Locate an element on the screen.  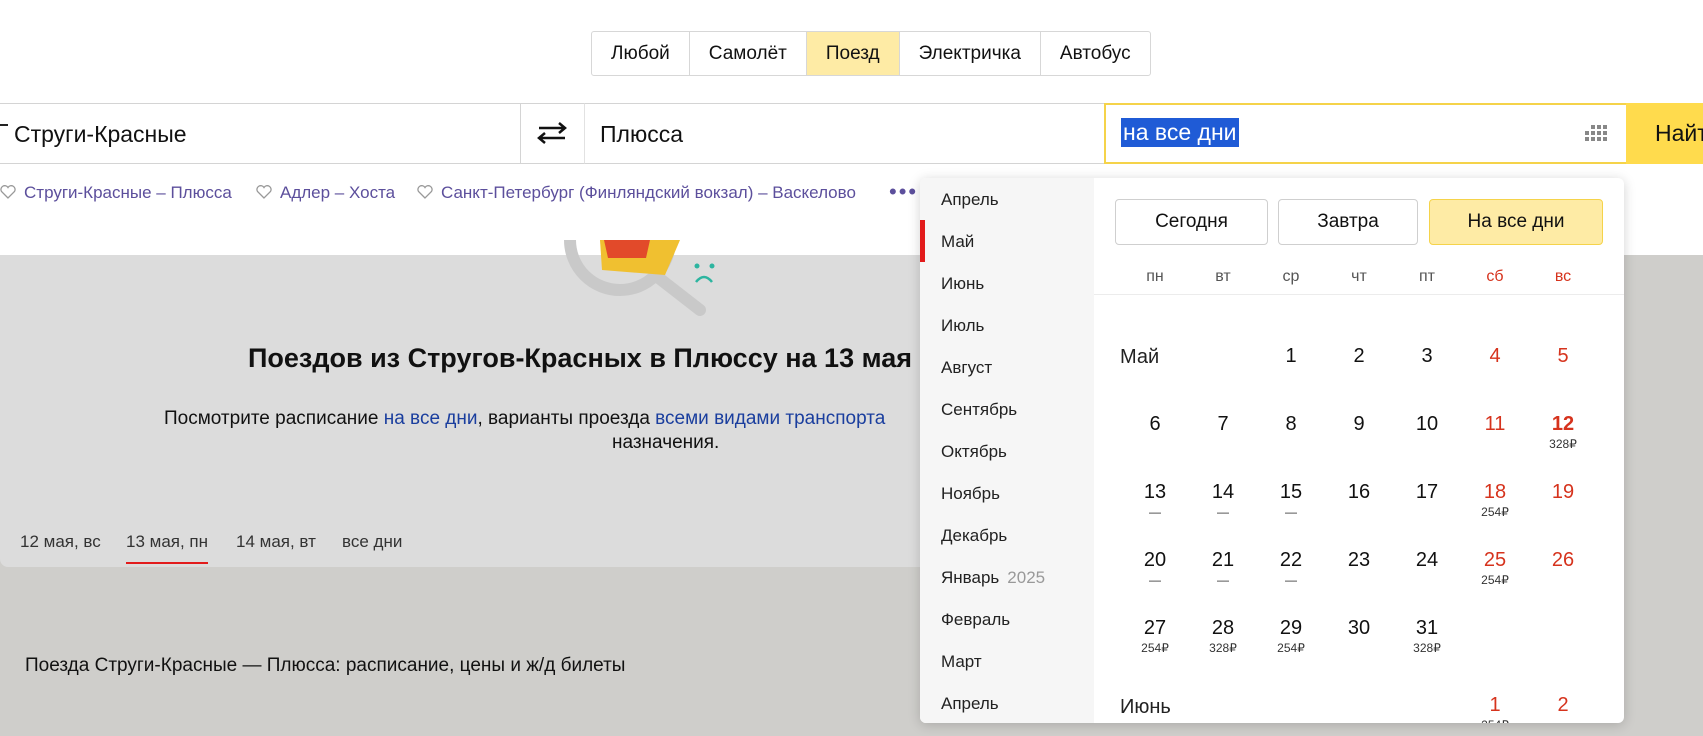
empty-search-illustration is located at coordinates (639, 278).